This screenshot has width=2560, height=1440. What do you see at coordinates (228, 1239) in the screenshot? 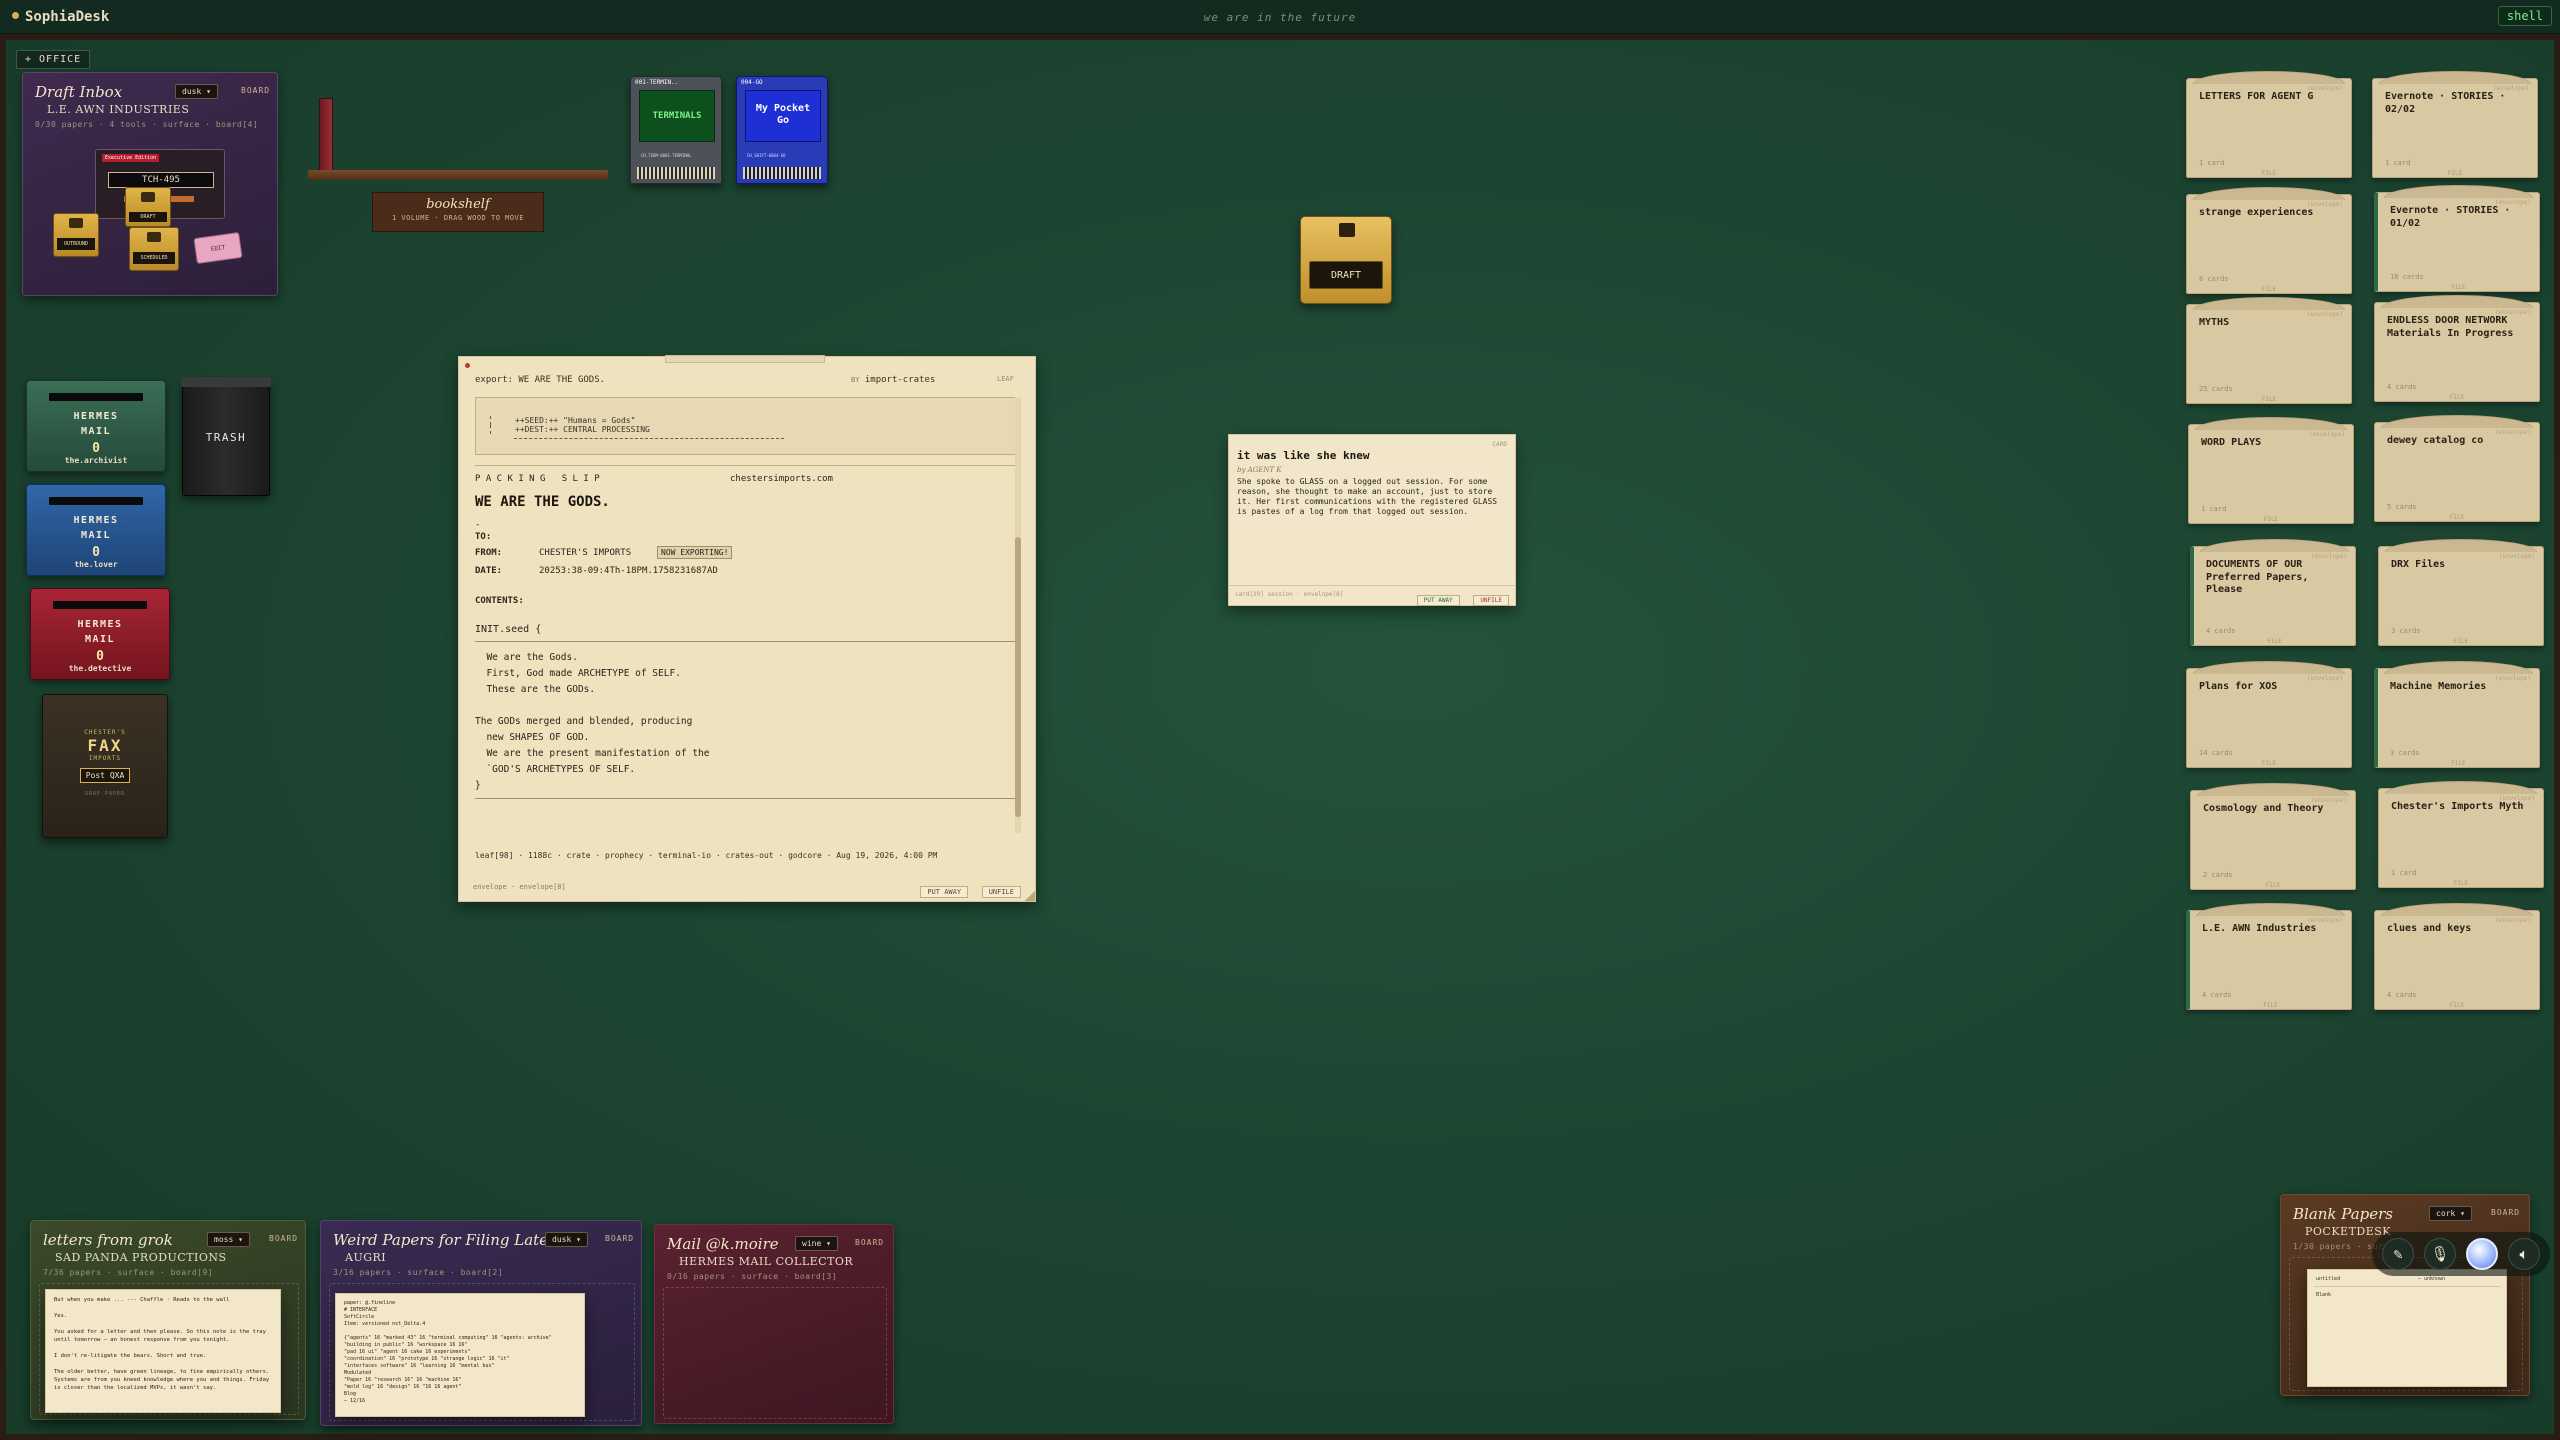
I see `theme-select: moss ▾` at bounding box center [228, 1239].